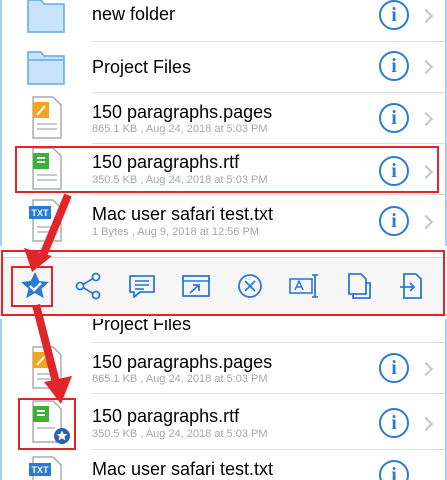 The width and height of the screenshot is (447, 480). I want to click on delete-button, so click(250, 286).